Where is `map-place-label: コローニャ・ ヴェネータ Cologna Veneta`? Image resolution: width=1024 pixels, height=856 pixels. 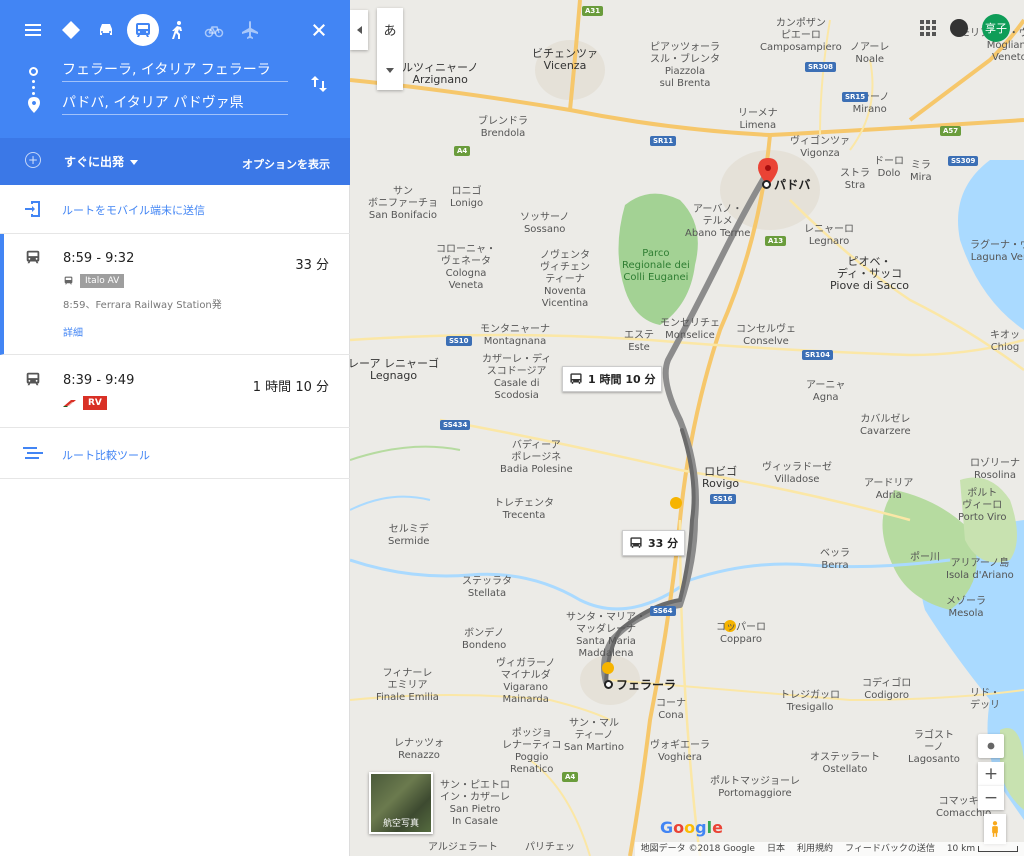
map-place-label: コローニャ・ ヴェネータ Cologna Veneta is located at coordinates (466, 268).